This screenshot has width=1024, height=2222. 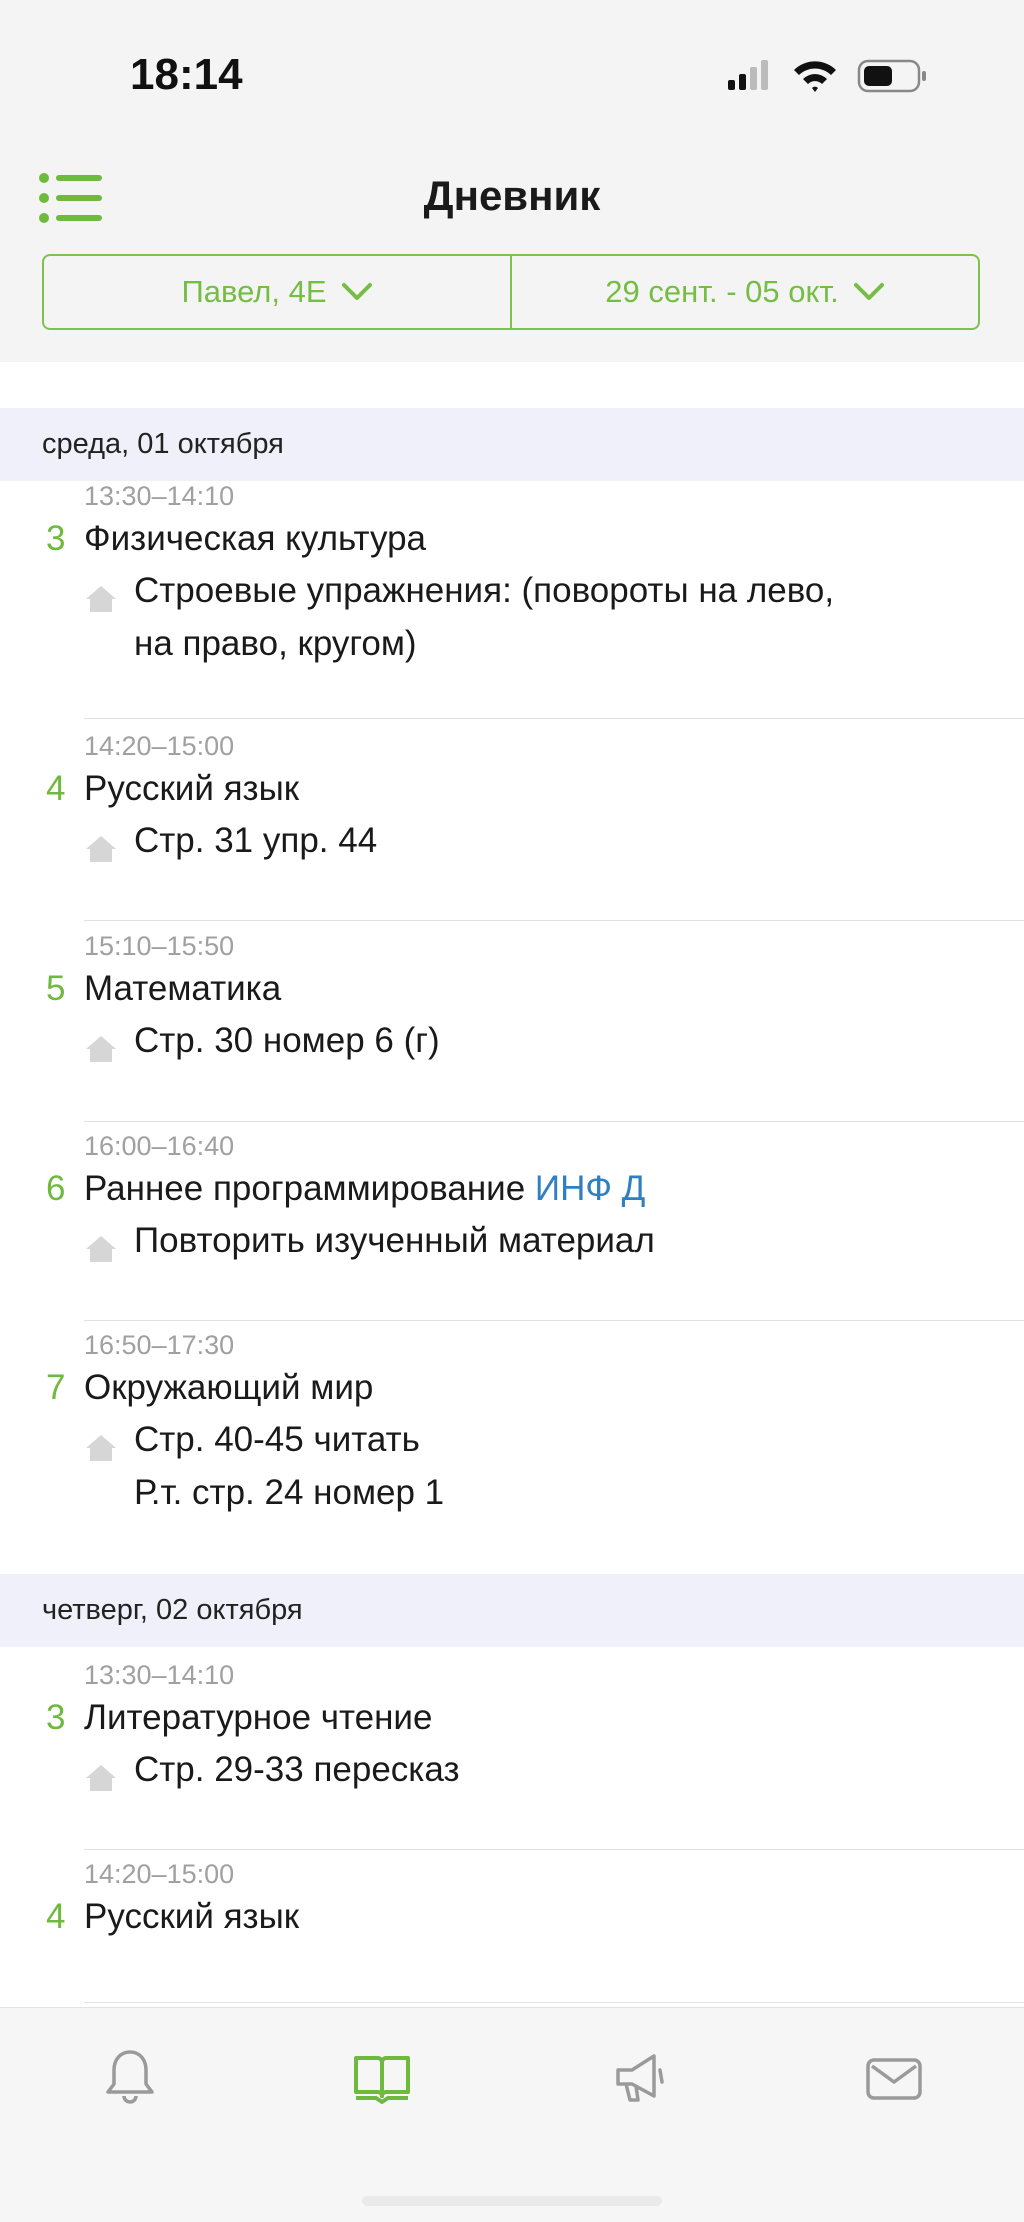 I want to click on lesson-homework: Стр. 40-45 читать Р.т. стр. 24 номер 1, so click(x=289, y=1466).